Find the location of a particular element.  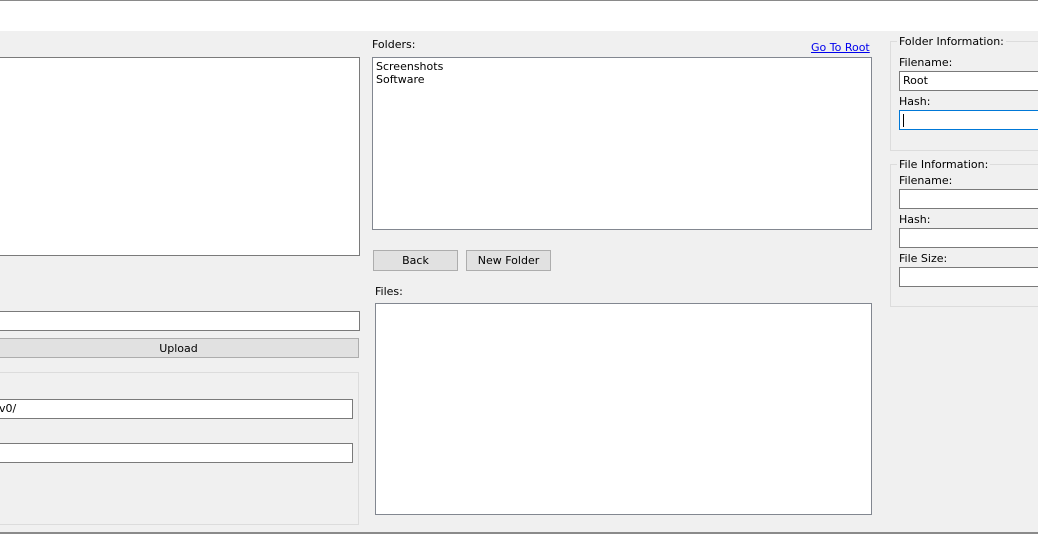

new-folder-button: New Folder is located at coordinates (508, 260).